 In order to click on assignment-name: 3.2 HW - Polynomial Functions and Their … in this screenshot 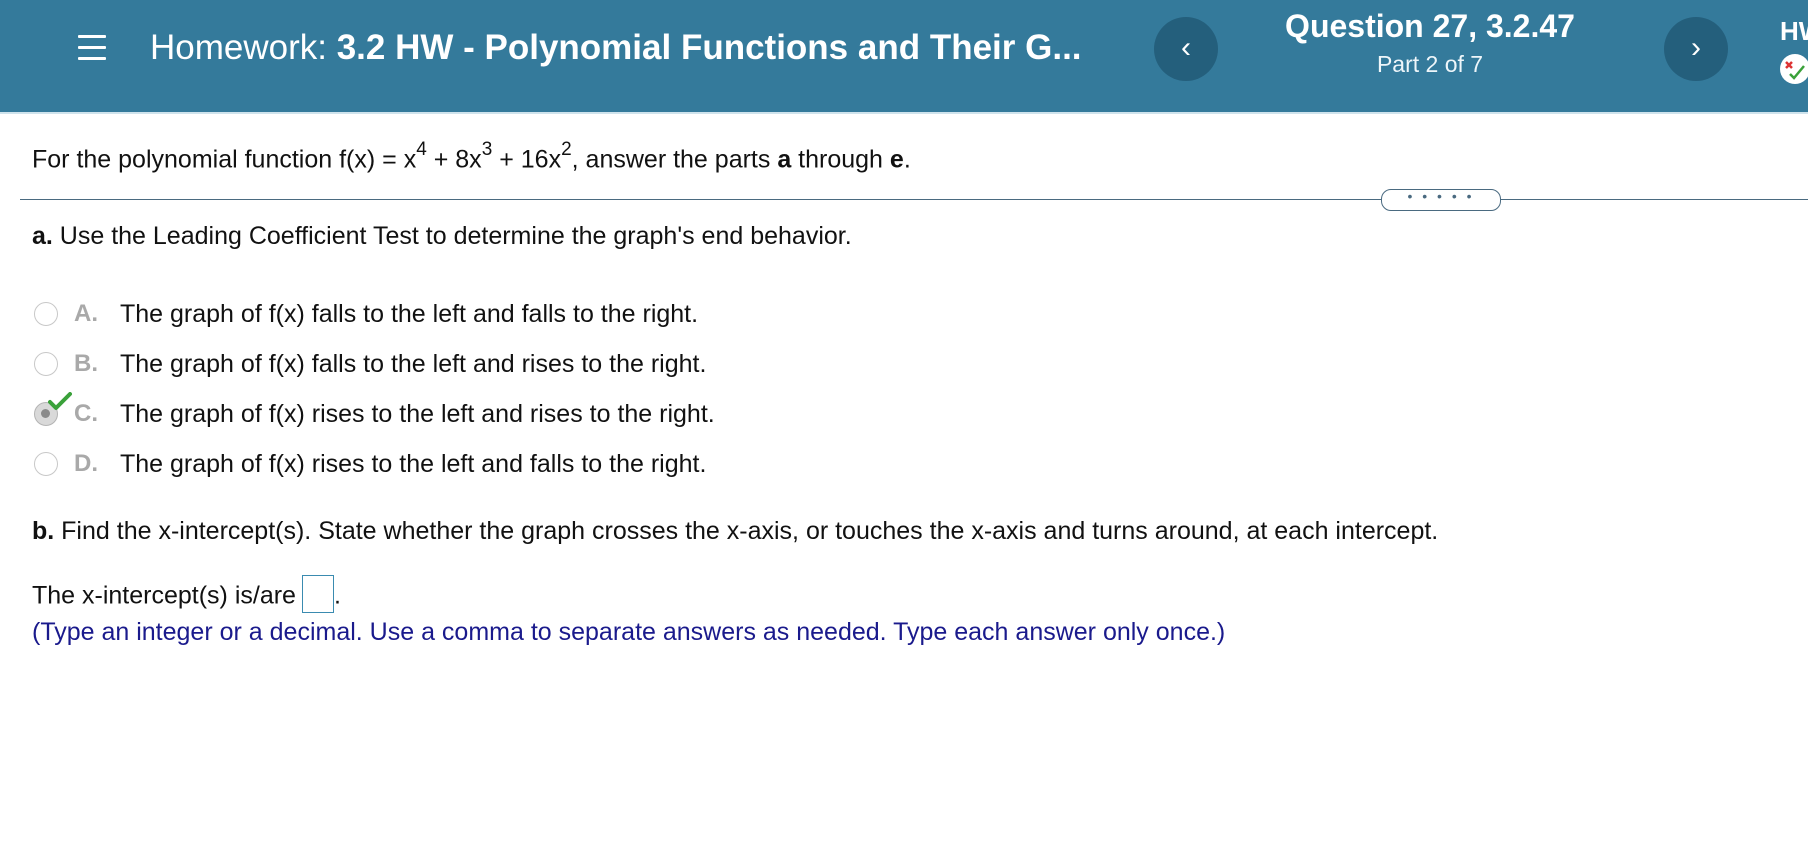, I will do `click(709, 47)`.